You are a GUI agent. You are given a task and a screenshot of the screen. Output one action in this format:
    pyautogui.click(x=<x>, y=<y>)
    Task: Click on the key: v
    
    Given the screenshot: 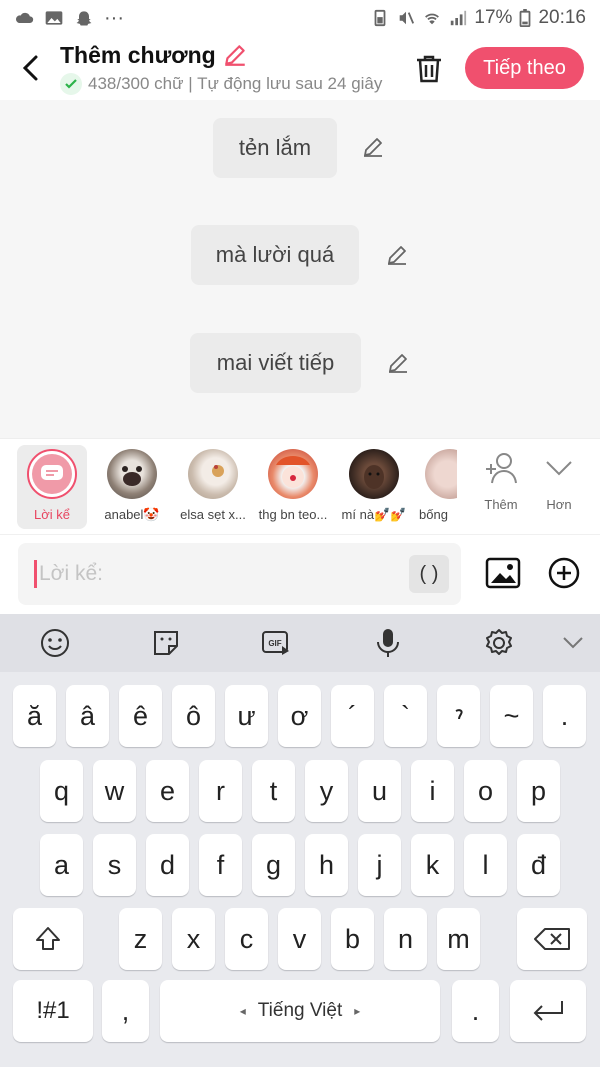 What is the action you would take?
    pyautogui.click(x=299, y=939)
    